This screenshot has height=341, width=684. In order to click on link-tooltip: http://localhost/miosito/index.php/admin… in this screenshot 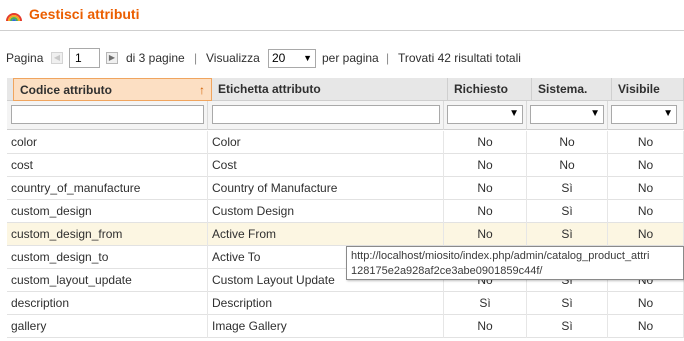, I will do `click(515, 263)`.